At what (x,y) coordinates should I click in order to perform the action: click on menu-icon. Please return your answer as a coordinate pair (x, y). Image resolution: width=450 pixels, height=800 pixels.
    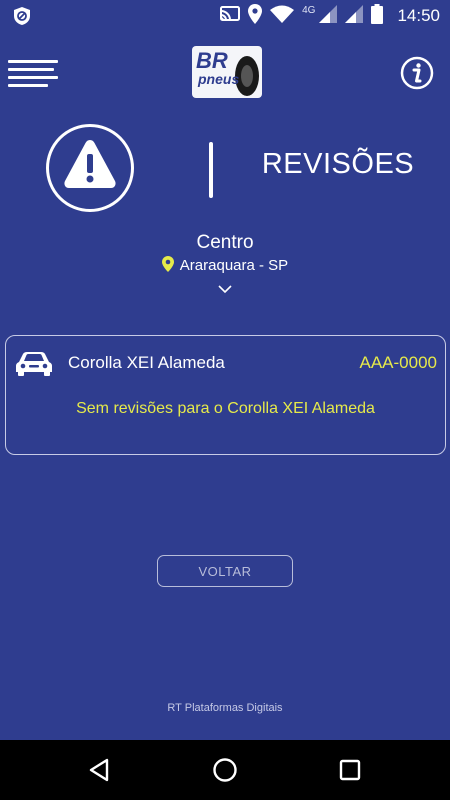
    Looking at the image, I should click on (33, 61).